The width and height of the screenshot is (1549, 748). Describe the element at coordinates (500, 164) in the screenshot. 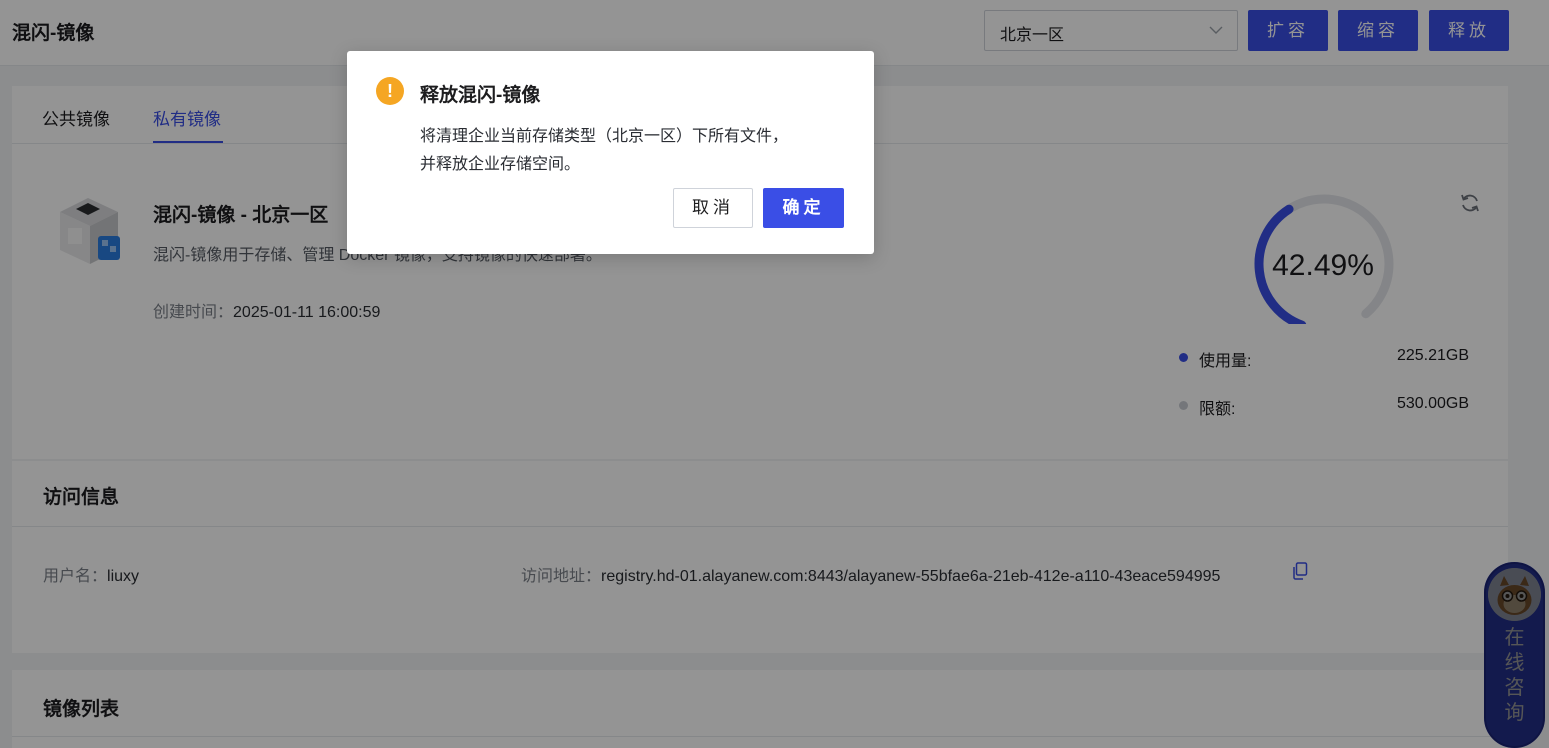

I see `dialog-message-line-2: 并释放企业存储空间。` at that location.